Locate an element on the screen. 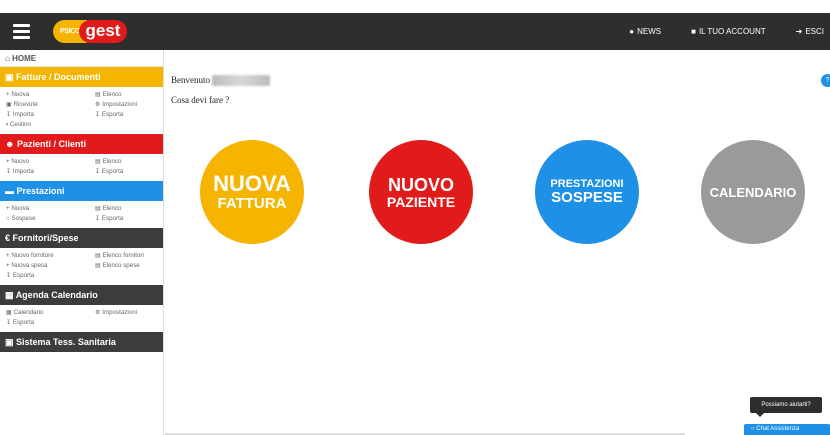  card-icon: ▣ is located at coordinates (9, 342).